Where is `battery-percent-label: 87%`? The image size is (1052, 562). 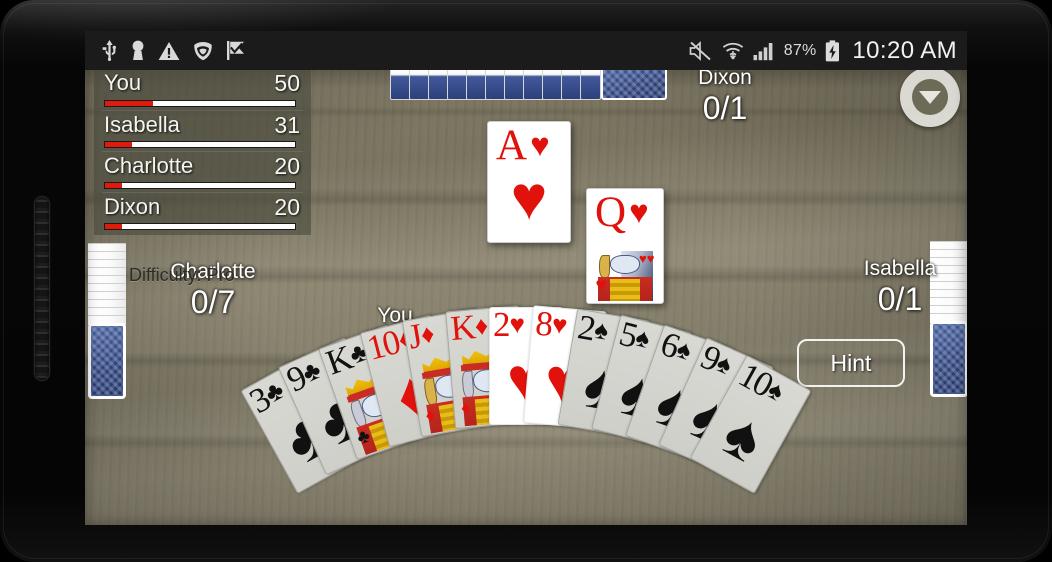
battery-percent-label: 87% is located at coordinates (800, 50).